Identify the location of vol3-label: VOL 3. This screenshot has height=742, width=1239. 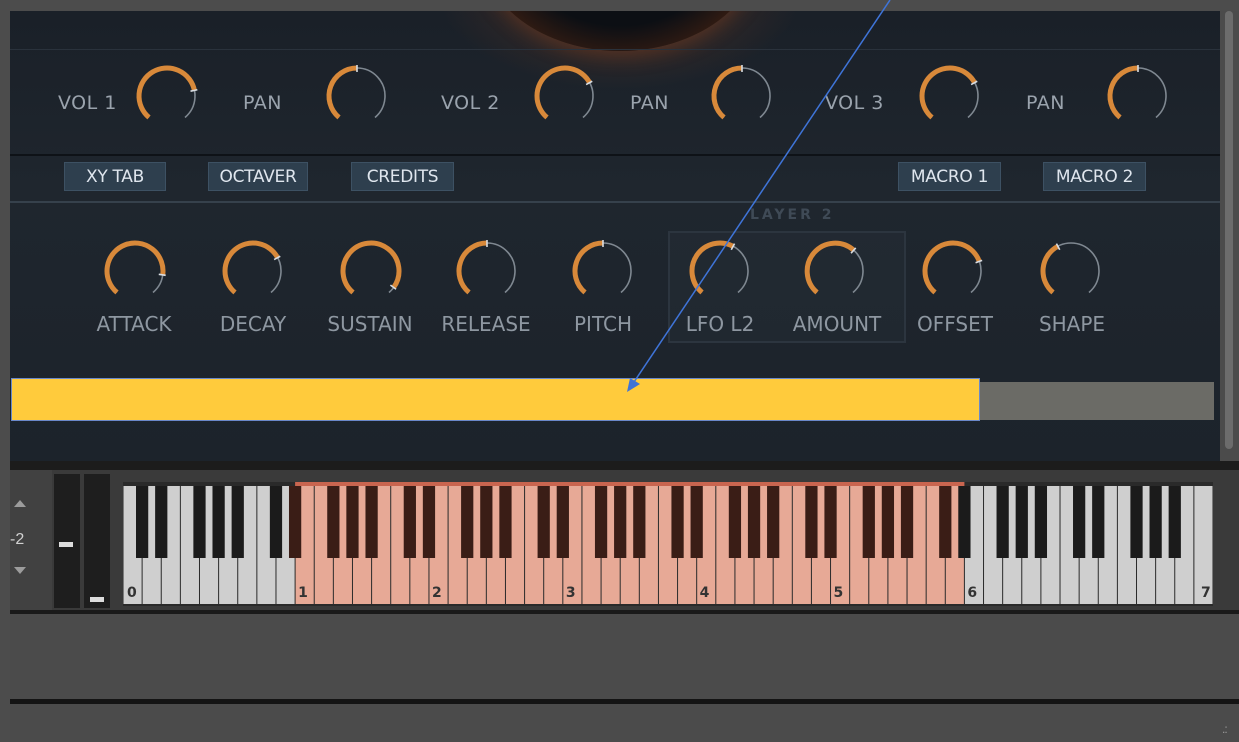
(854, 103).